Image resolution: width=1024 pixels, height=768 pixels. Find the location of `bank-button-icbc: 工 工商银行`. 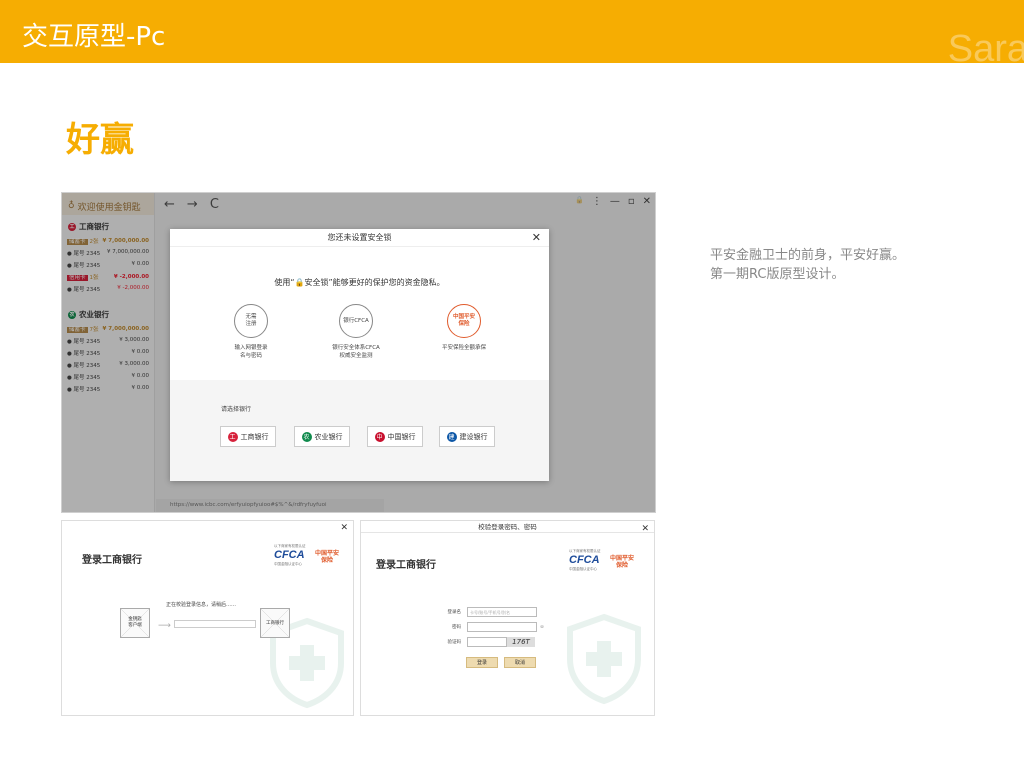

bank-button-icbc: 工 工商银行 is located at coordinates (248, 436).